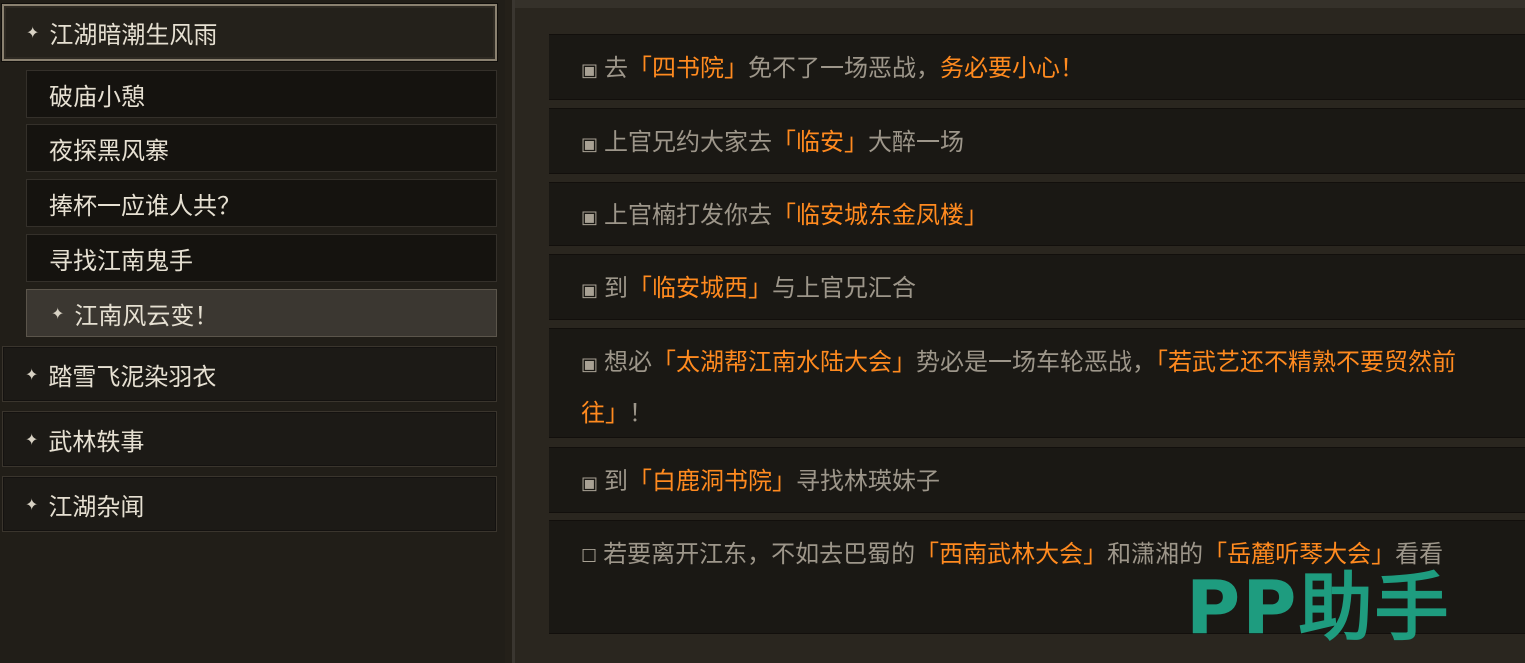 The width and height of the screenshot is (1525, 663). What do you see at coordinates (261, 313) in the screenshot?
I see `quest-item-jiangnan-selected: ✦ 江南风云变！` at bounding box center [261, 313].